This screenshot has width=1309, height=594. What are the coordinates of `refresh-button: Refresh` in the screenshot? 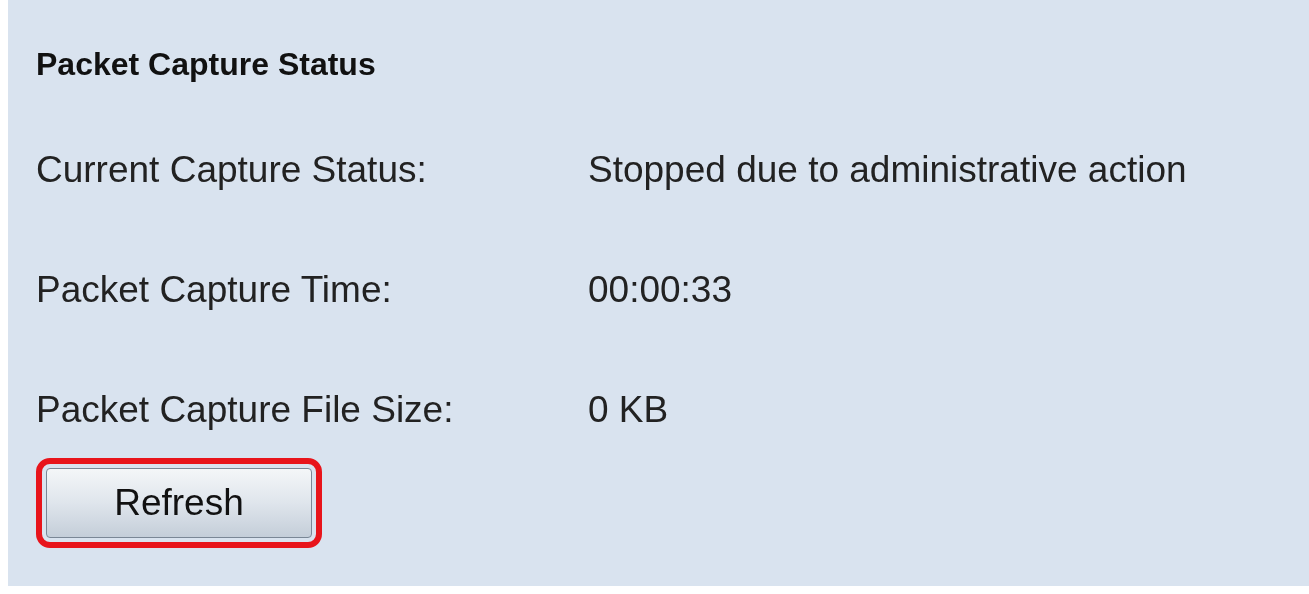 It's located at (179, 503).